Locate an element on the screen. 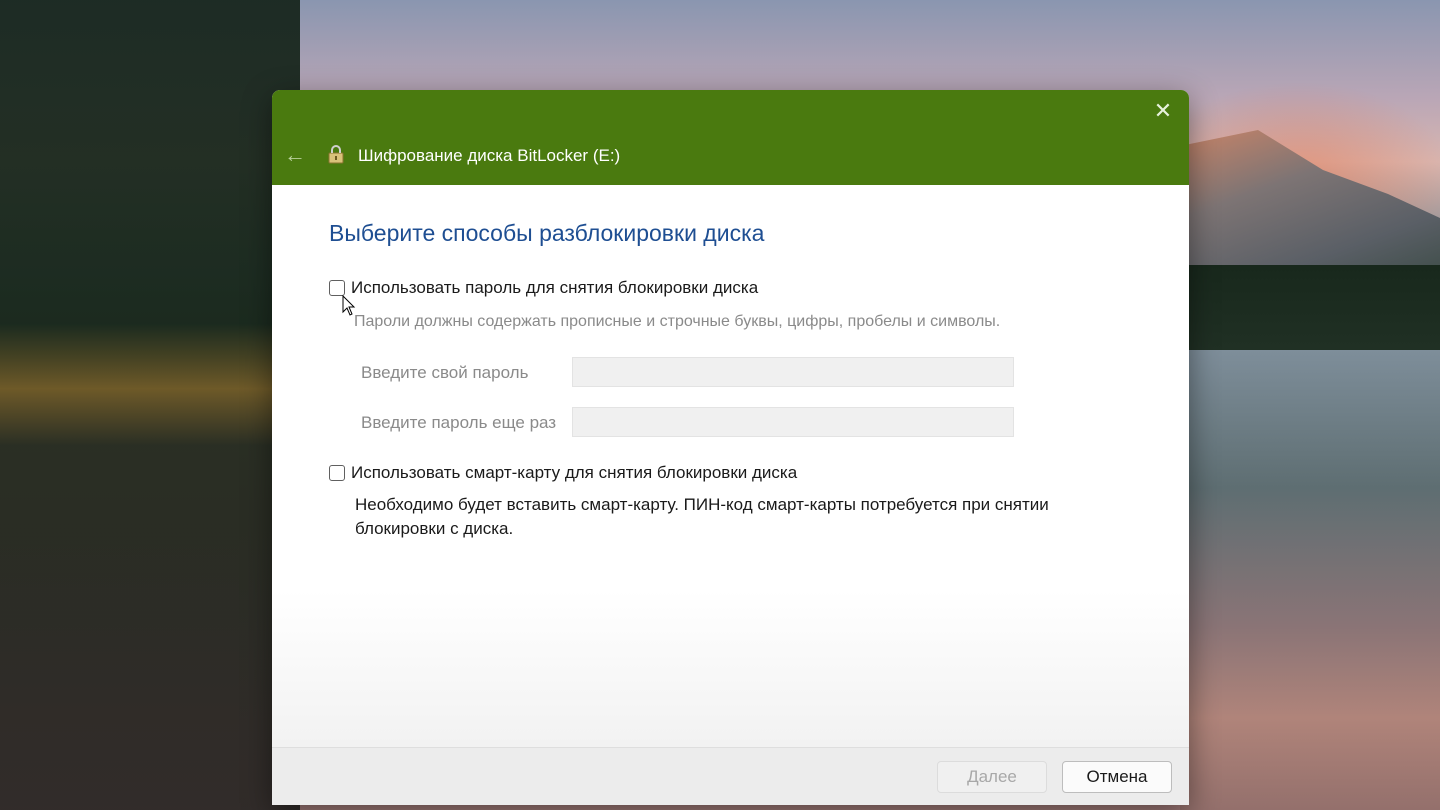  confirm-password-label: Введите пароль еще раз is located at coordinates (459, 422).